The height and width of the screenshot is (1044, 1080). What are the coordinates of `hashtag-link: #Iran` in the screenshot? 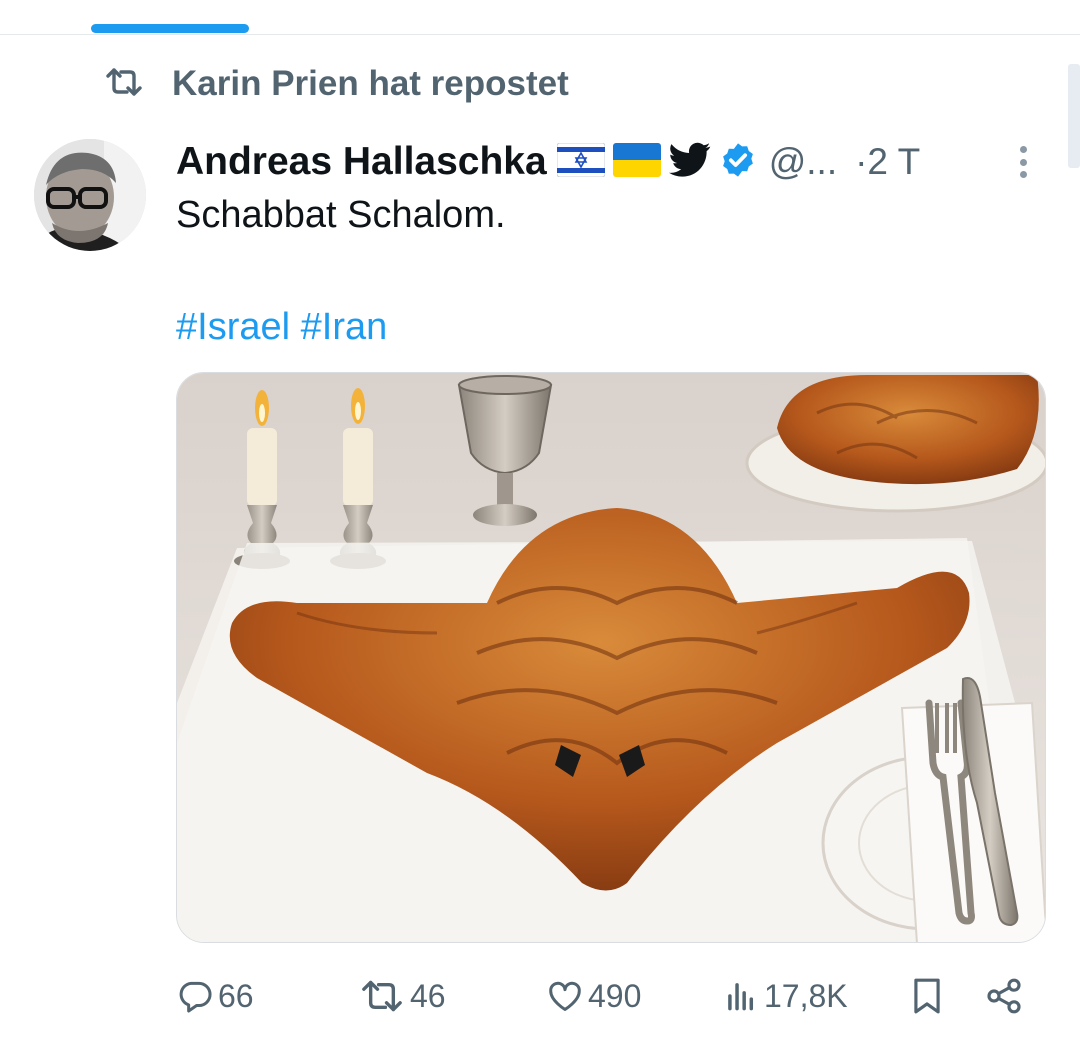 It's located at (344, 327).